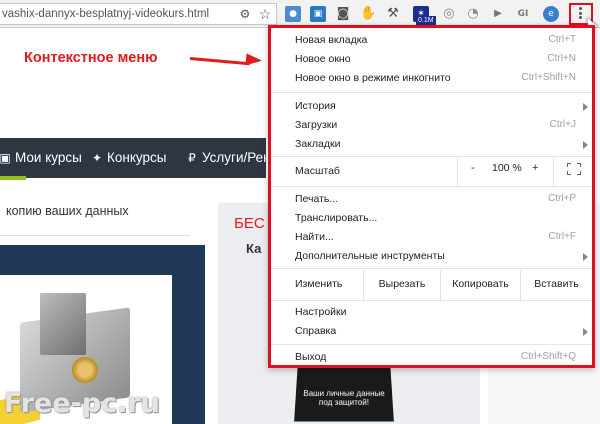 The image size is (600, 424). I want to click on extension-hand-icon: ✋, so click(368, 14).